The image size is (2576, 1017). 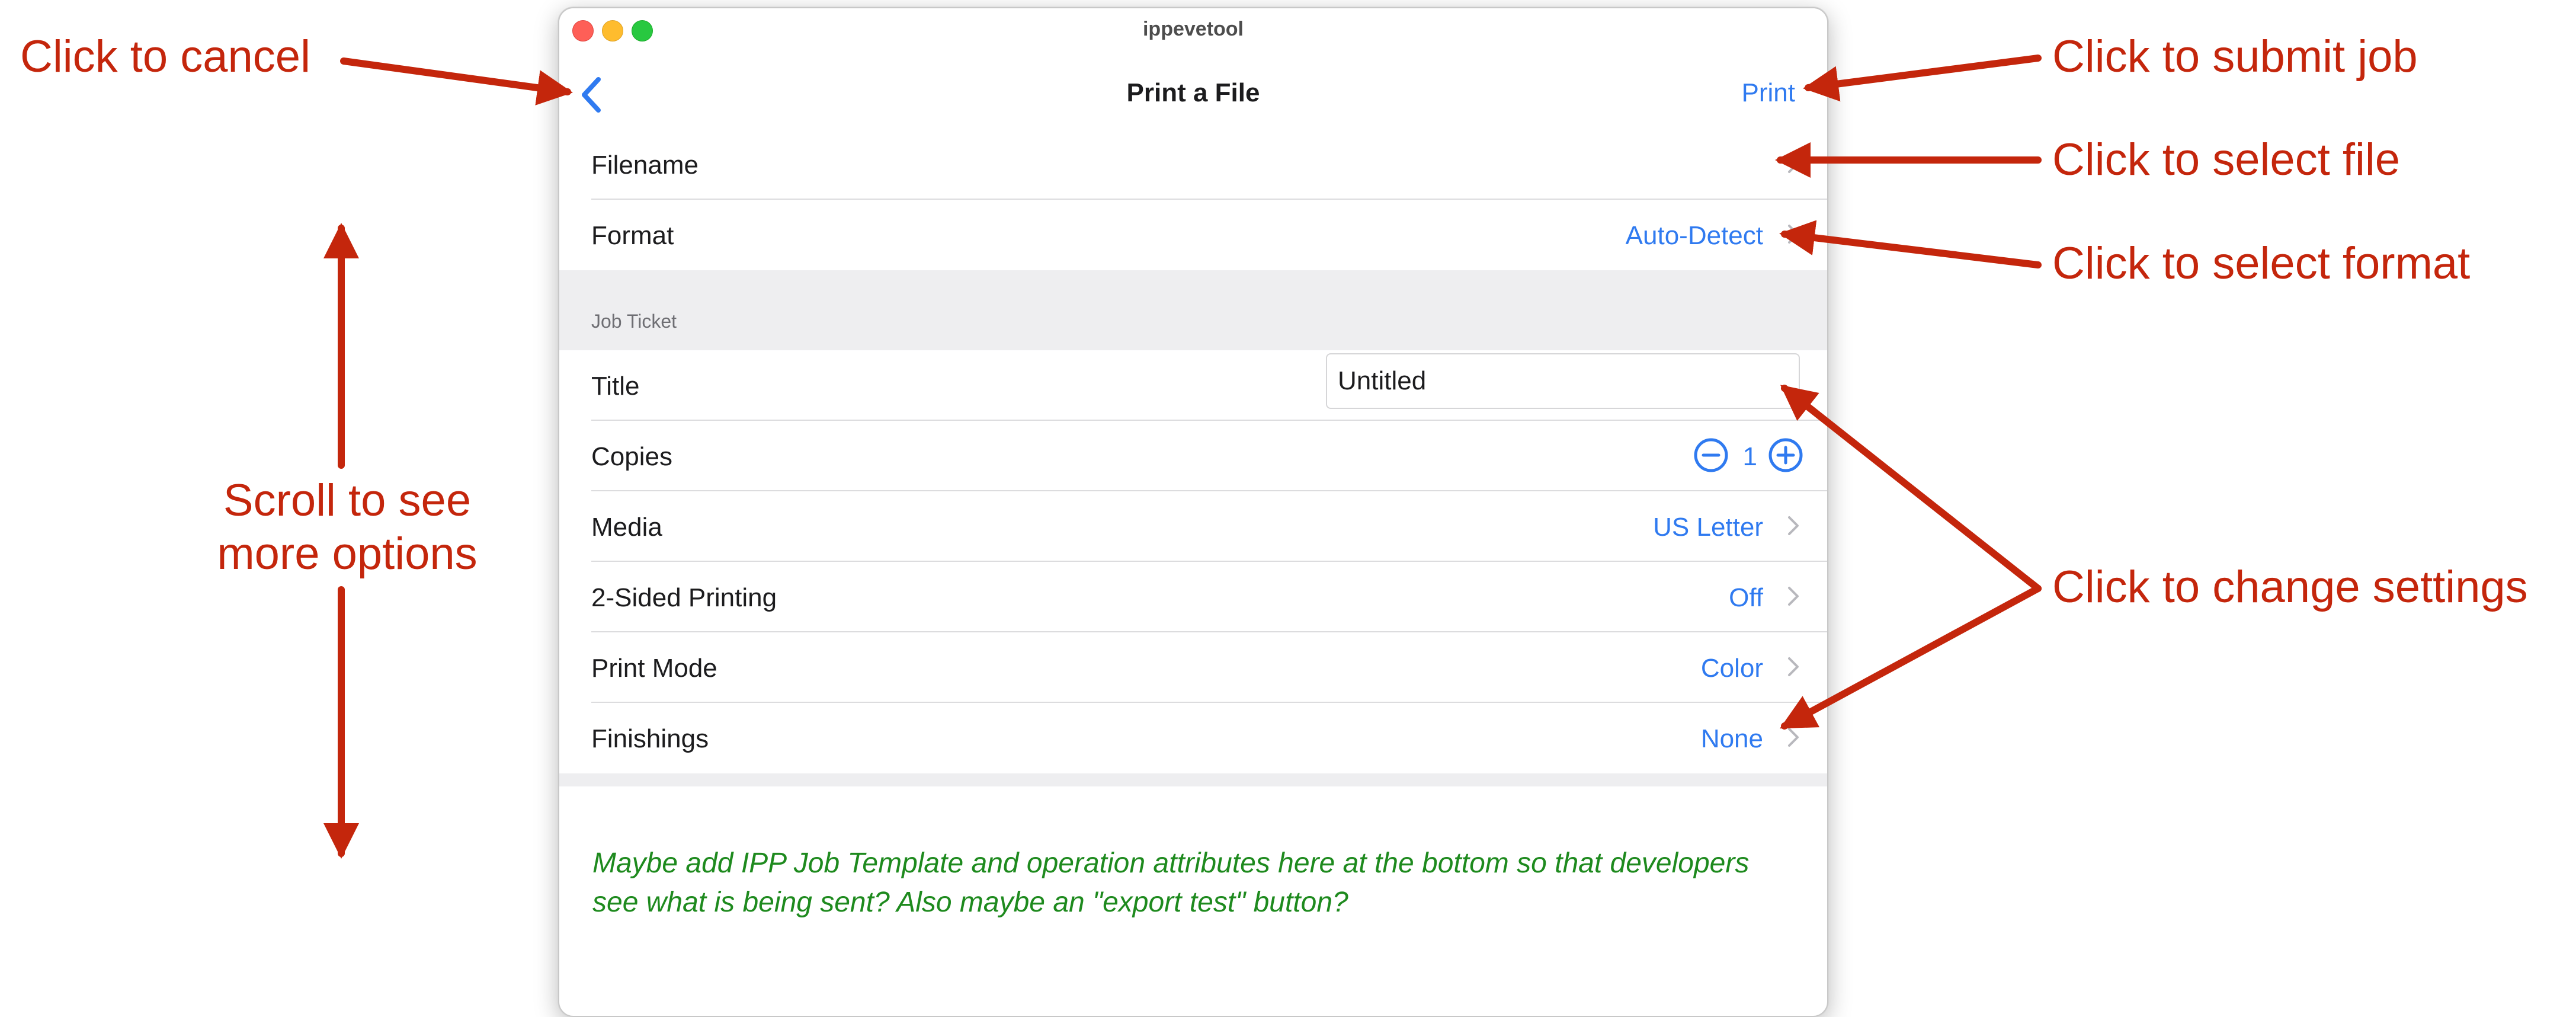 I want to click on annotation-submit: Click to submit job, so click(x=2235, y=56).